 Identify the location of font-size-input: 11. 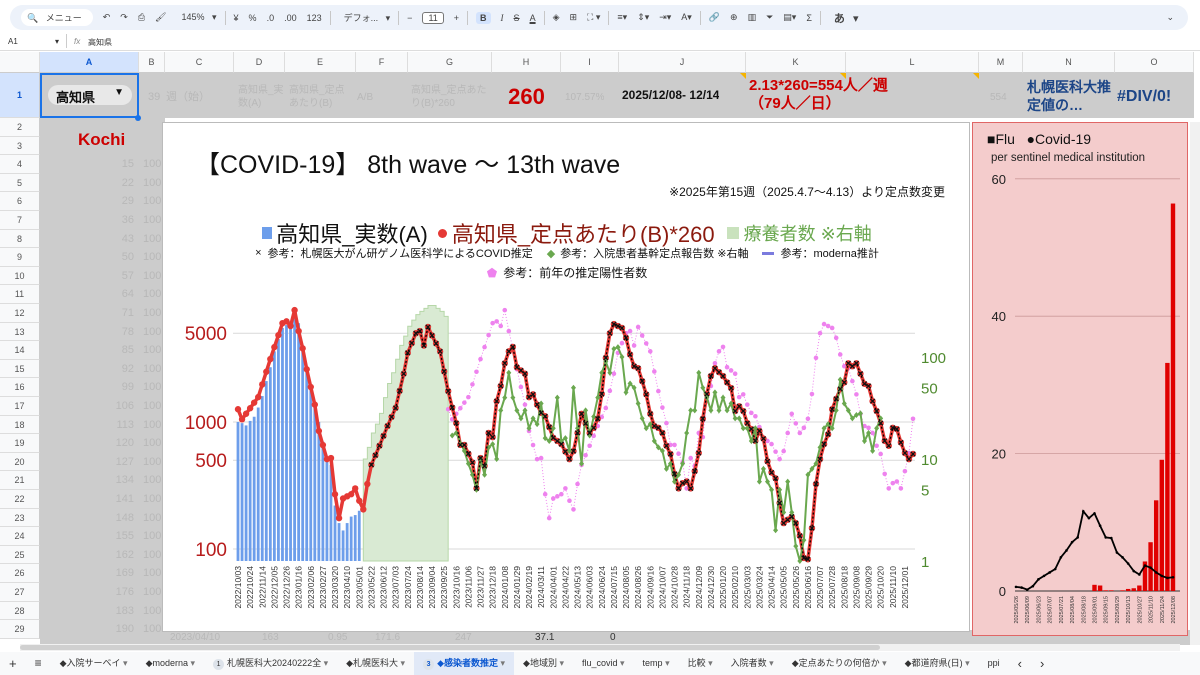
(433, 17).